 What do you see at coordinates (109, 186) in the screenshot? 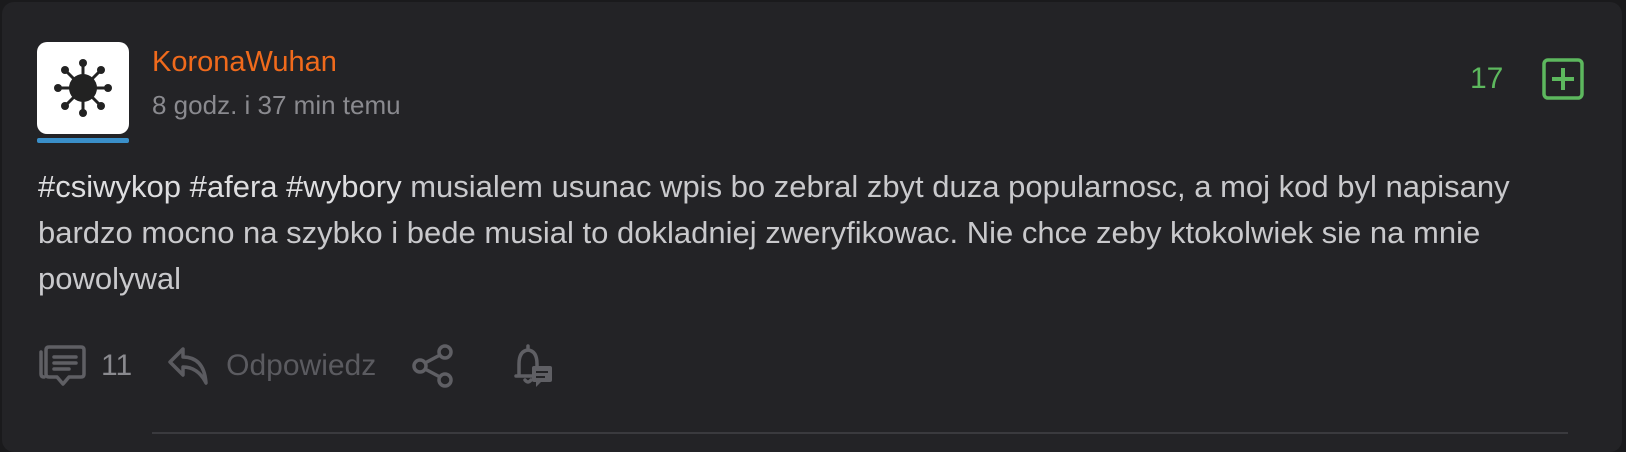
I see `tag-link: #csiwykop` at bounding box center [109, 186].